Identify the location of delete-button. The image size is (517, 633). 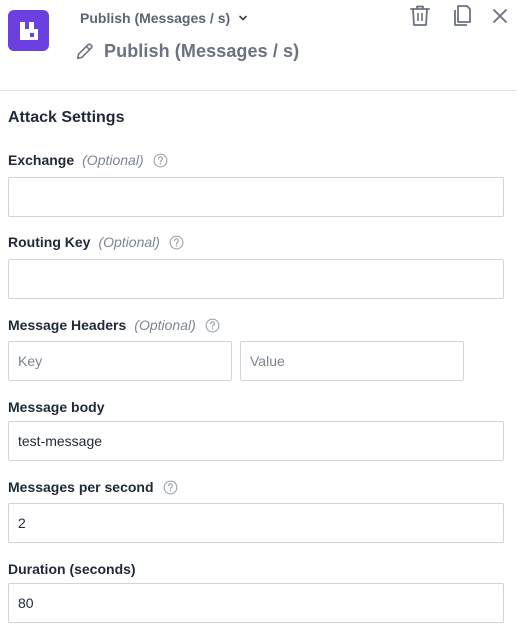
(420, 16).